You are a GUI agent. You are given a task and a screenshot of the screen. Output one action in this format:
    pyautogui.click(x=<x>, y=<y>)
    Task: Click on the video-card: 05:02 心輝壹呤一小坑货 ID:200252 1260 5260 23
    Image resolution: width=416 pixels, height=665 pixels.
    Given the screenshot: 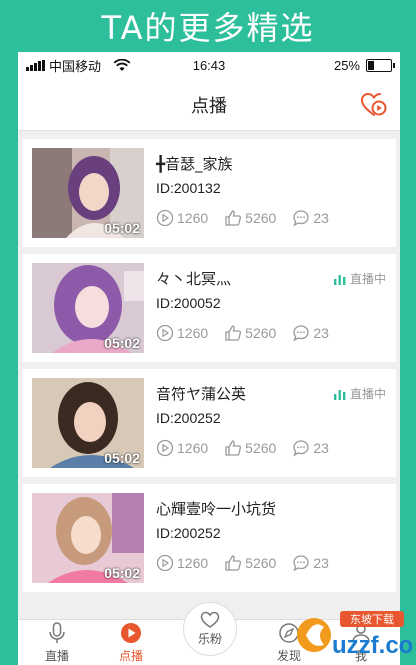 What is the action you would take?
    pyautogui.click(x=209, y=538)
    